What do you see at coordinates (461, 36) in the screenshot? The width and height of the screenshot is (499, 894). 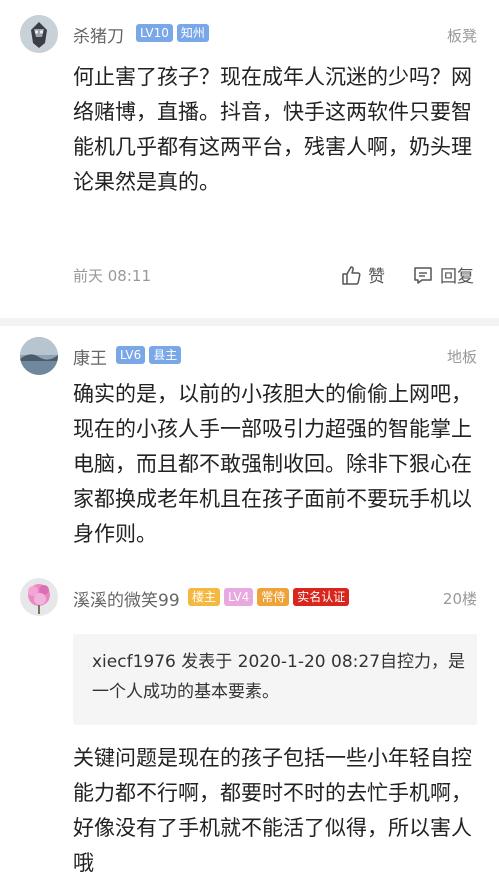 I see `floor-label: 板凳` at bounding box center [461, 36].